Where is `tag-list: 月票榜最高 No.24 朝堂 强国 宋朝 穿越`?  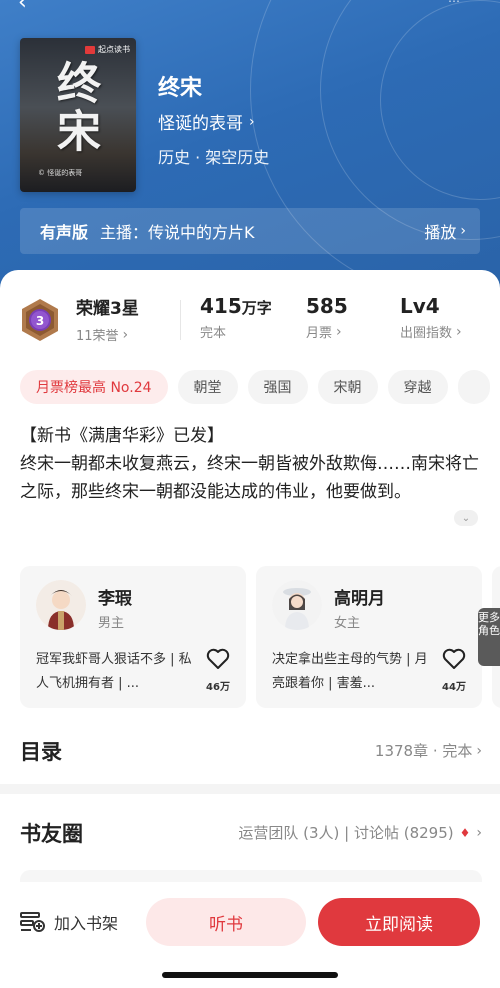 tag-list: 月票榜最高 No.24 朝堂 强国 宋朝 穿越 is located at coordinates (260, 388).